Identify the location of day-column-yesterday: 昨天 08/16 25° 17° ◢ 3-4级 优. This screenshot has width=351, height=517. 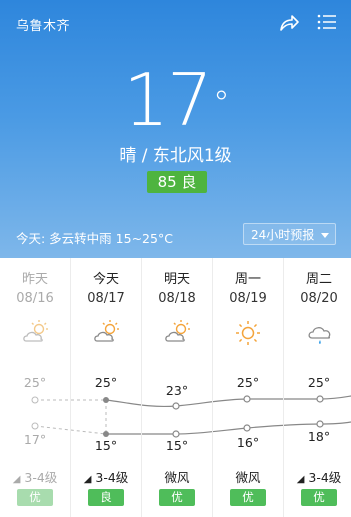
(35, 387).